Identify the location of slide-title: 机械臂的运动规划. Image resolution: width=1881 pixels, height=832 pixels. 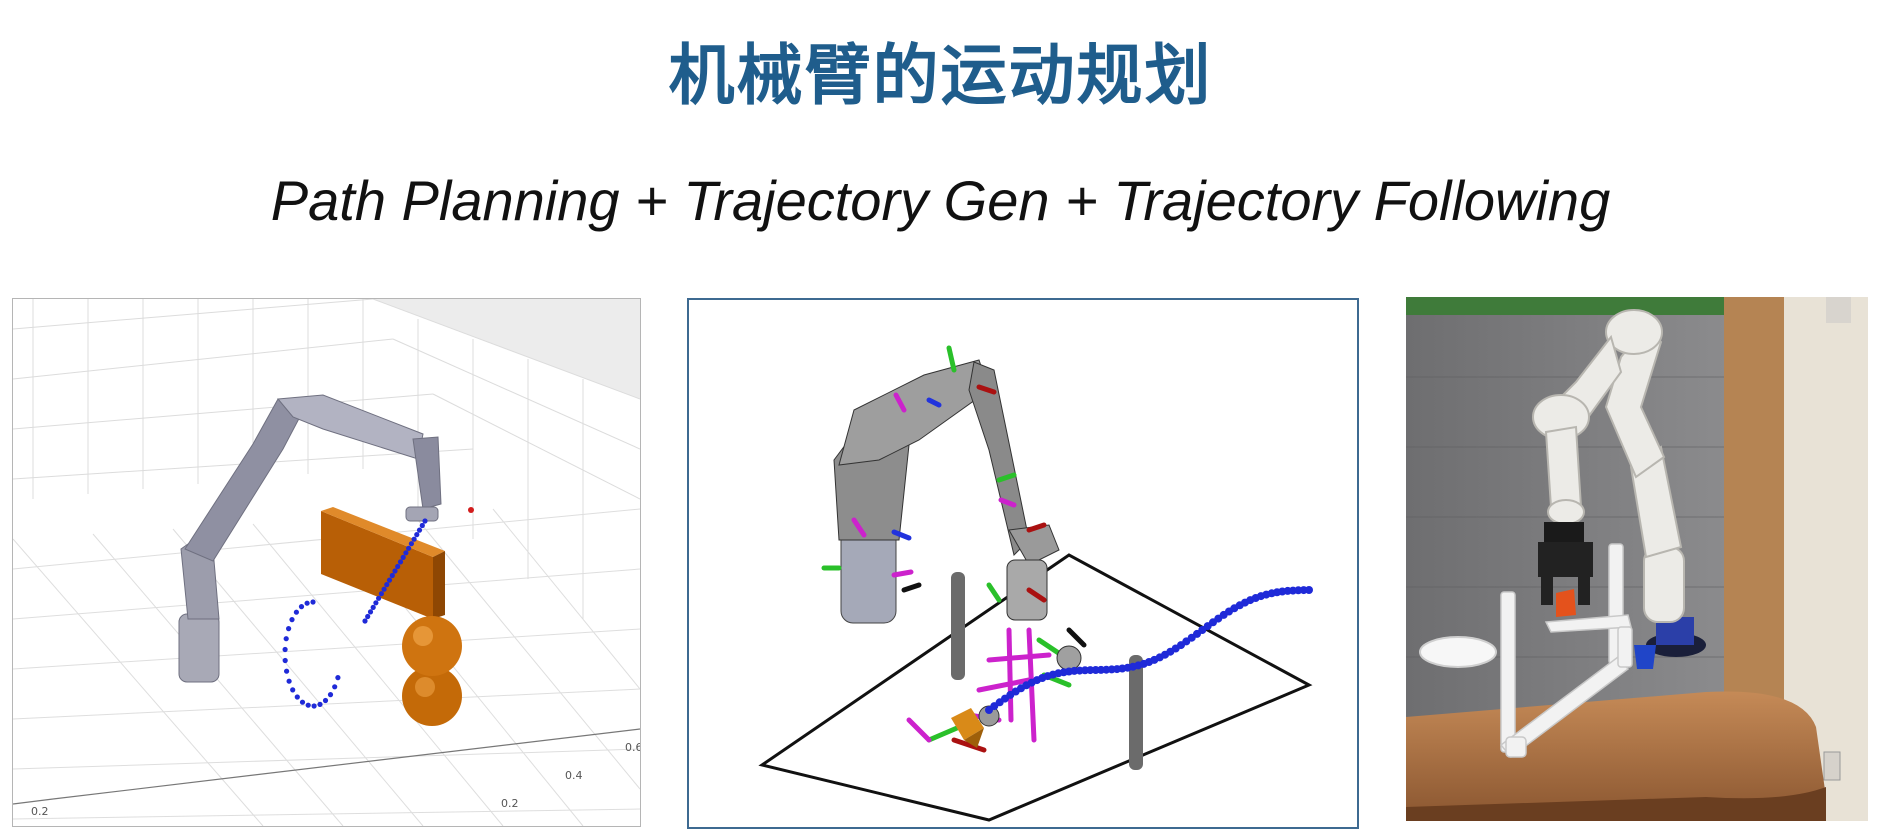
(940, 75).